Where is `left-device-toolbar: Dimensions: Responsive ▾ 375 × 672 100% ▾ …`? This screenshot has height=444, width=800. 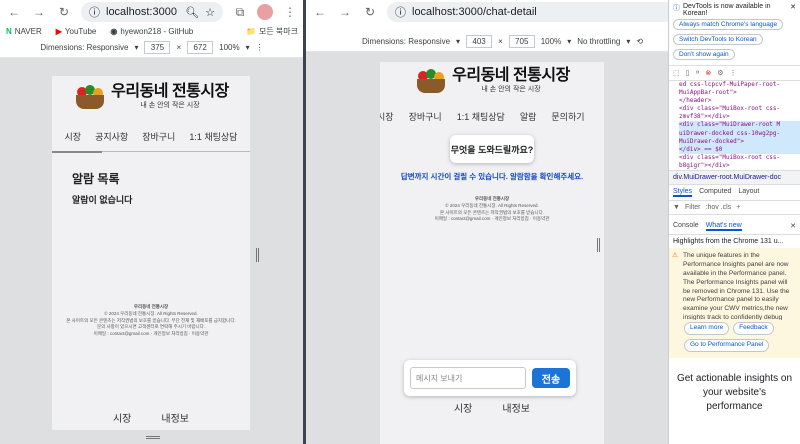
left-device-toolbar: Dimensions: Responsive ▾ 375 × 672 100% ▾ … is located at coordinates (152, 48).